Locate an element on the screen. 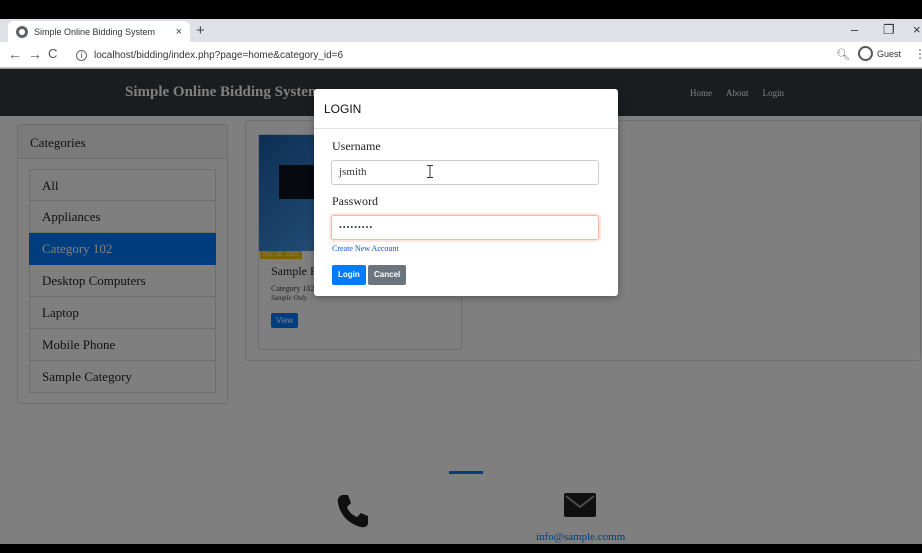  password-input: ••••••••• is located at coordinates (465, 227).